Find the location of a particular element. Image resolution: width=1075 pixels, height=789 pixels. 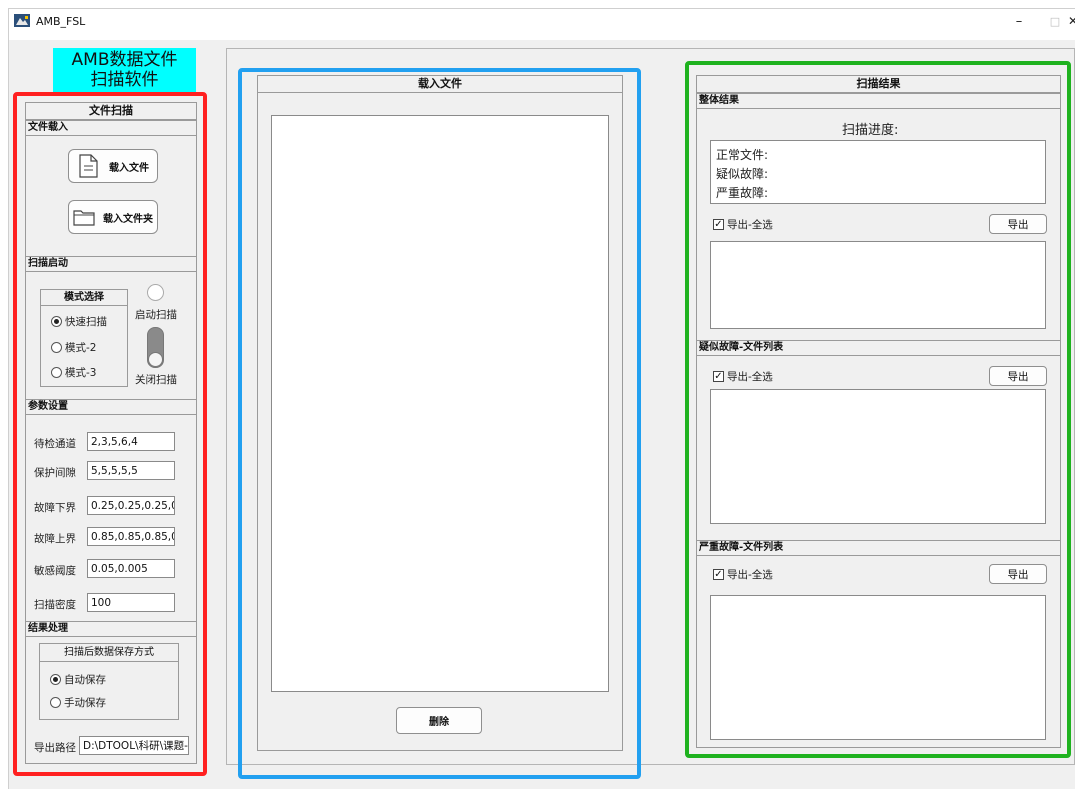

window-title: AMB_FSL is located at coordinates (61, 21).